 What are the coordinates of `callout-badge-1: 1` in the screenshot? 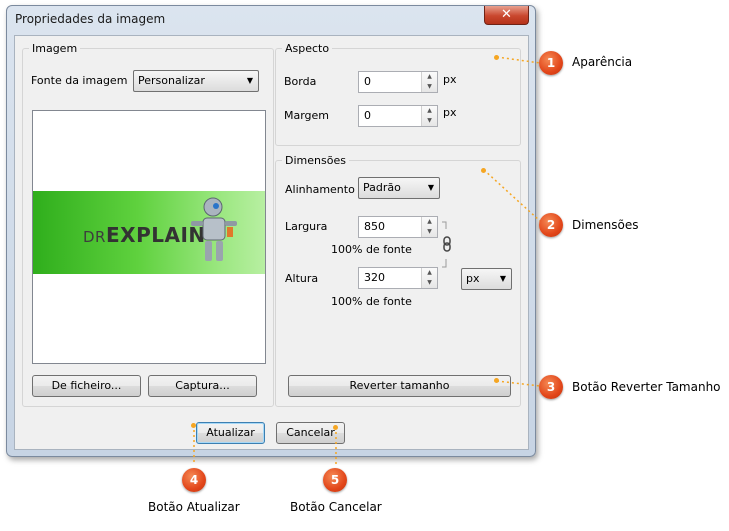 It's located at (551, 63).